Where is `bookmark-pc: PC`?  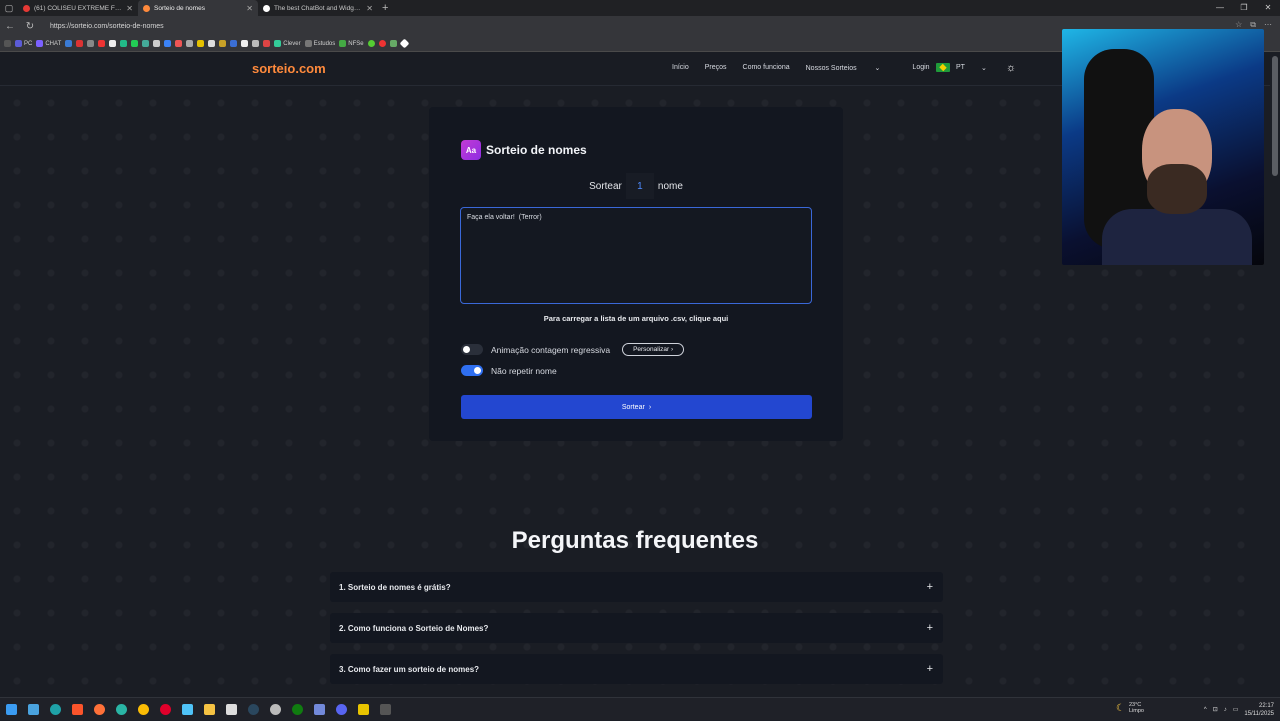 bookmark-pc: PC is located at coordinates (23, 43).